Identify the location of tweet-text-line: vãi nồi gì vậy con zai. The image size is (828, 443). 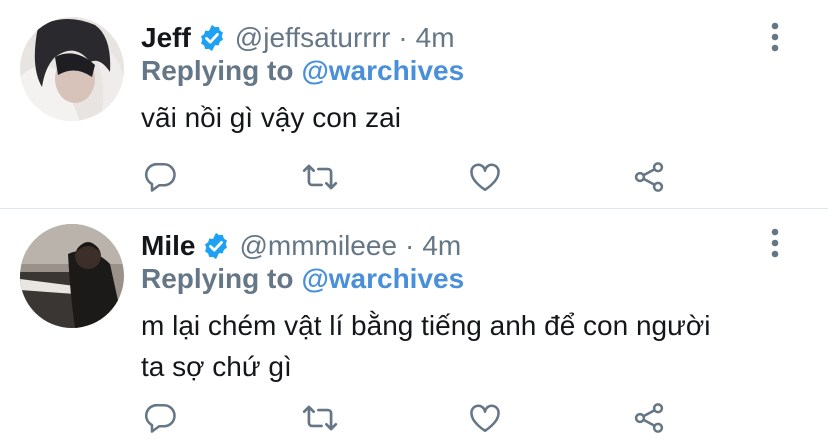
(271, 117).